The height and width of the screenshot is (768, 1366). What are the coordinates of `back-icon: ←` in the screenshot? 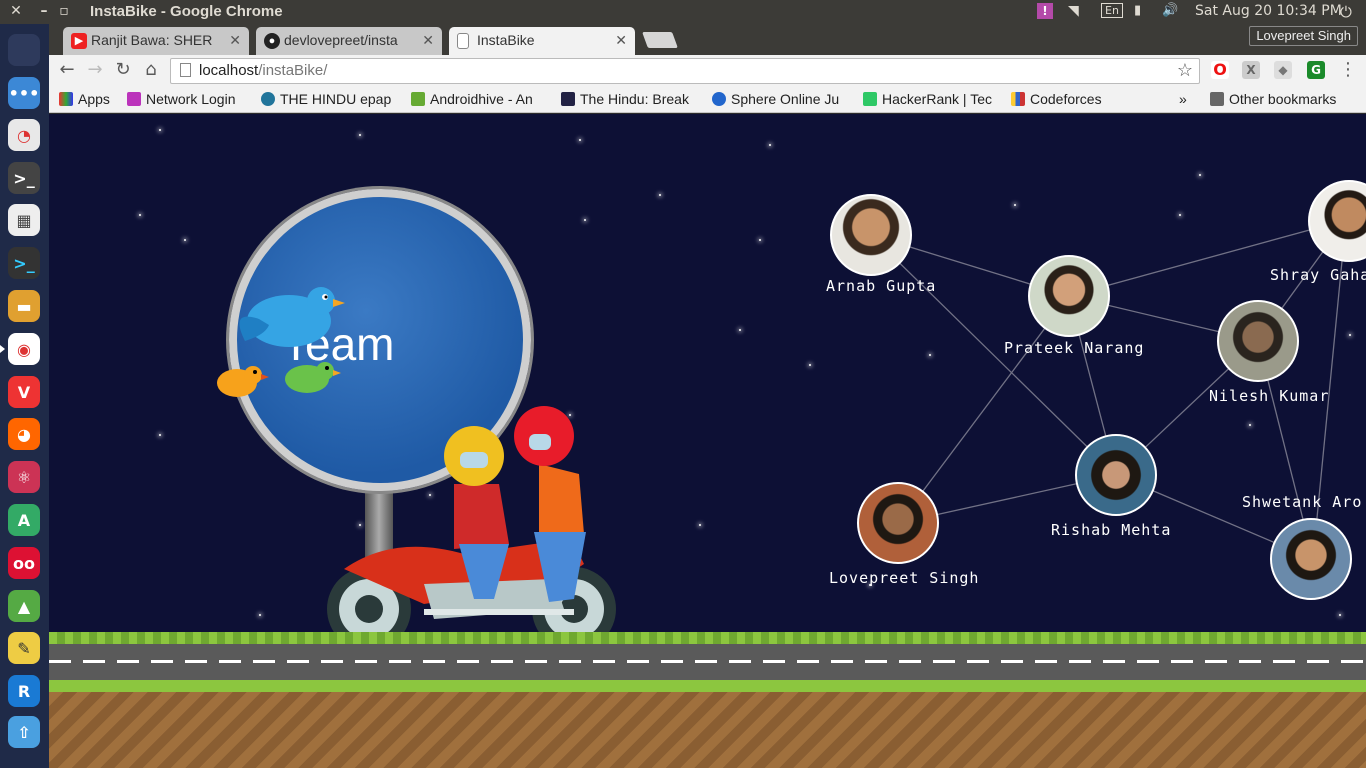 It's located at (67, 70).